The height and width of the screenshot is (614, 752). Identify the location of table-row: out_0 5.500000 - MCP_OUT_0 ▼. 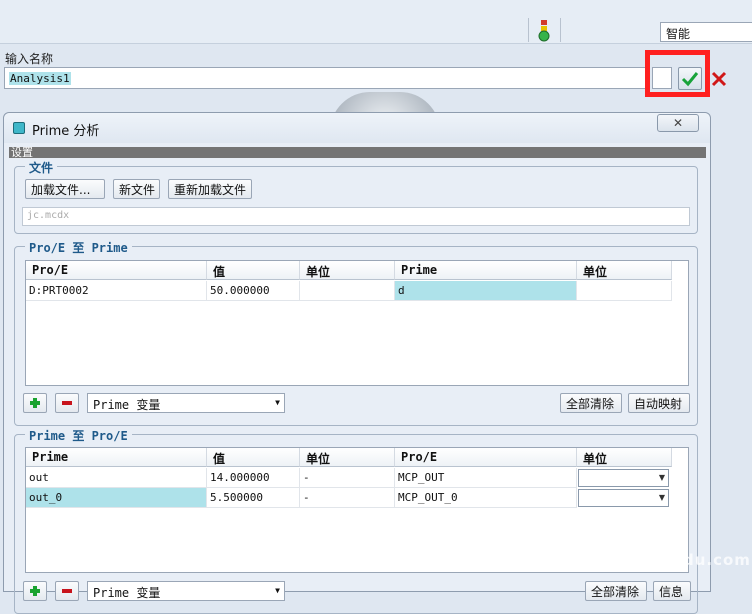
(357, 498).